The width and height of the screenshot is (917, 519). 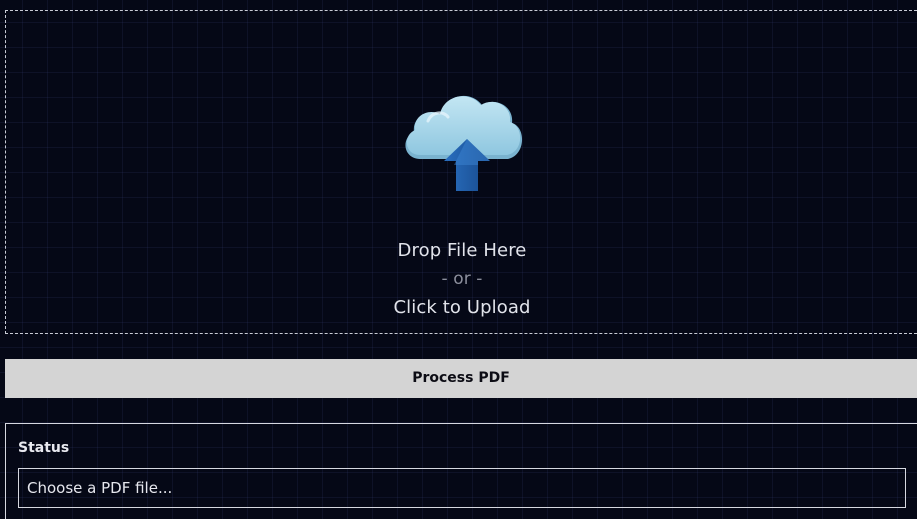 I want to click on status-label: Status, so click(x=44, y=448).